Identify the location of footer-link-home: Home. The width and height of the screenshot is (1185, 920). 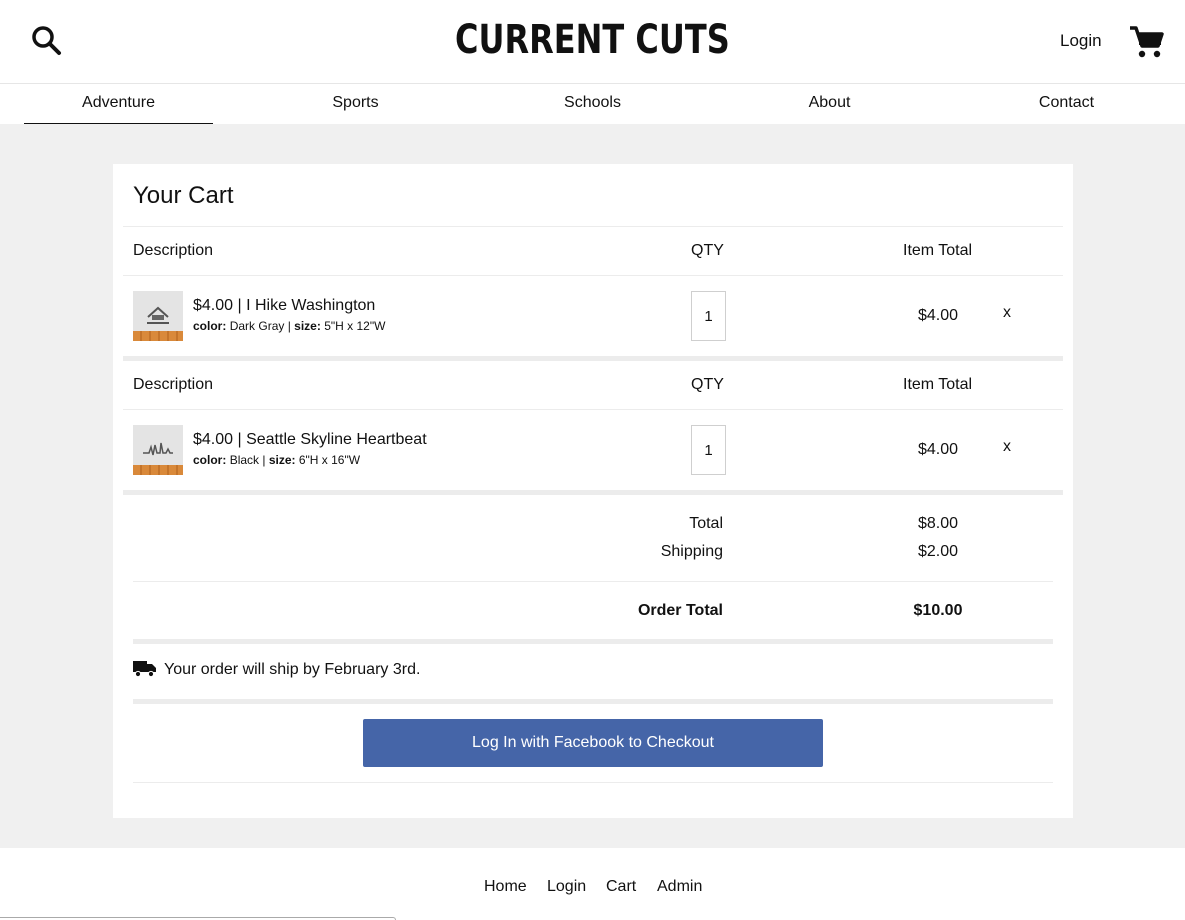
(505, 887).